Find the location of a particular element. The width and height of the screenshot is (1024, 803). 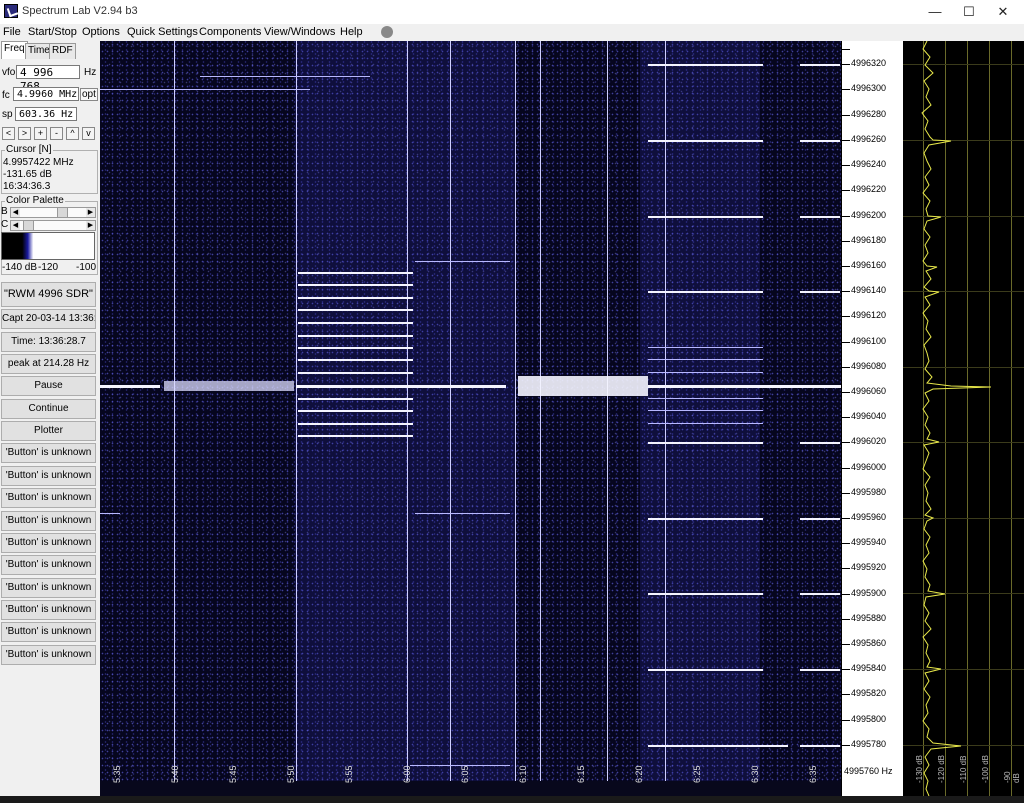

unknown-button-6: 'Button' is unknown is located at coordinates (48, 565).